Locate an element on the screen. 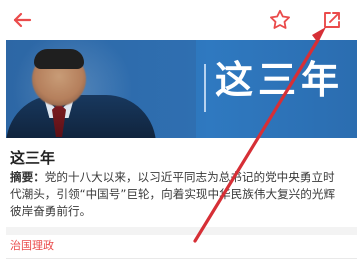 The width and height of the screenshot is (363, 265). topic-tag: 治国理政 is located at coordinates (32, 246).